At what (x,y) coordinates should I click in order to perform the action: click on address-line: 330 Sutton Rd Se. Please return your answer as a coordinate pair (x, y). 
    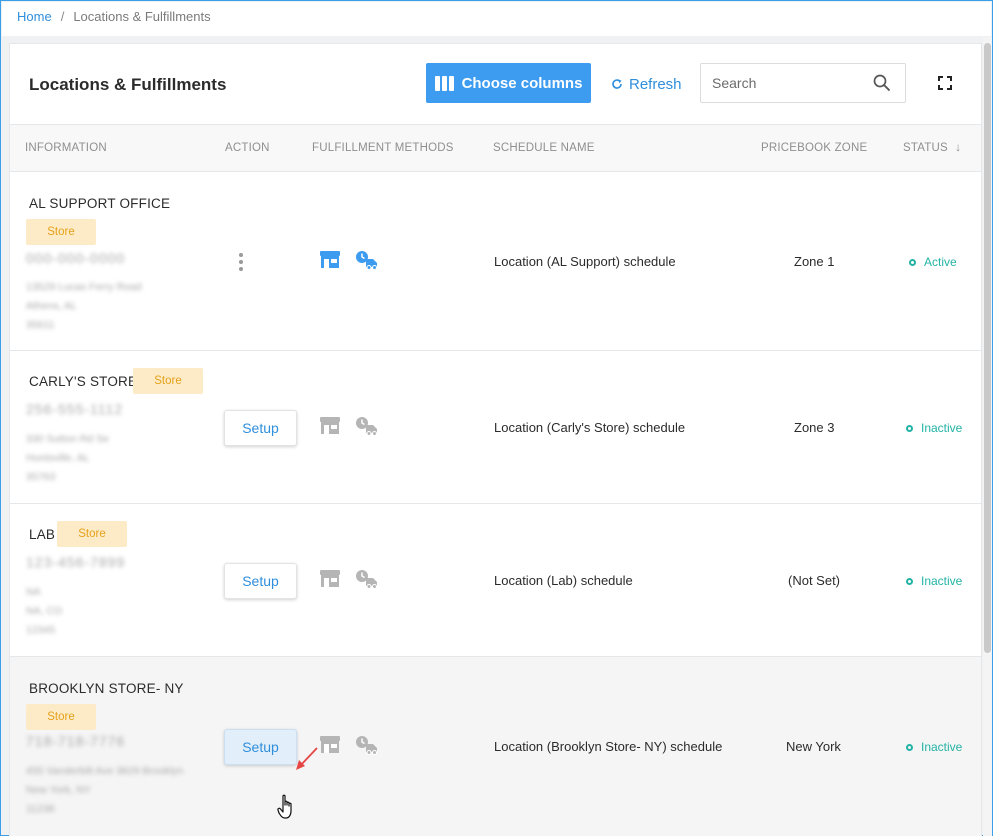
    Looking at the image, I should click on (67, 439).